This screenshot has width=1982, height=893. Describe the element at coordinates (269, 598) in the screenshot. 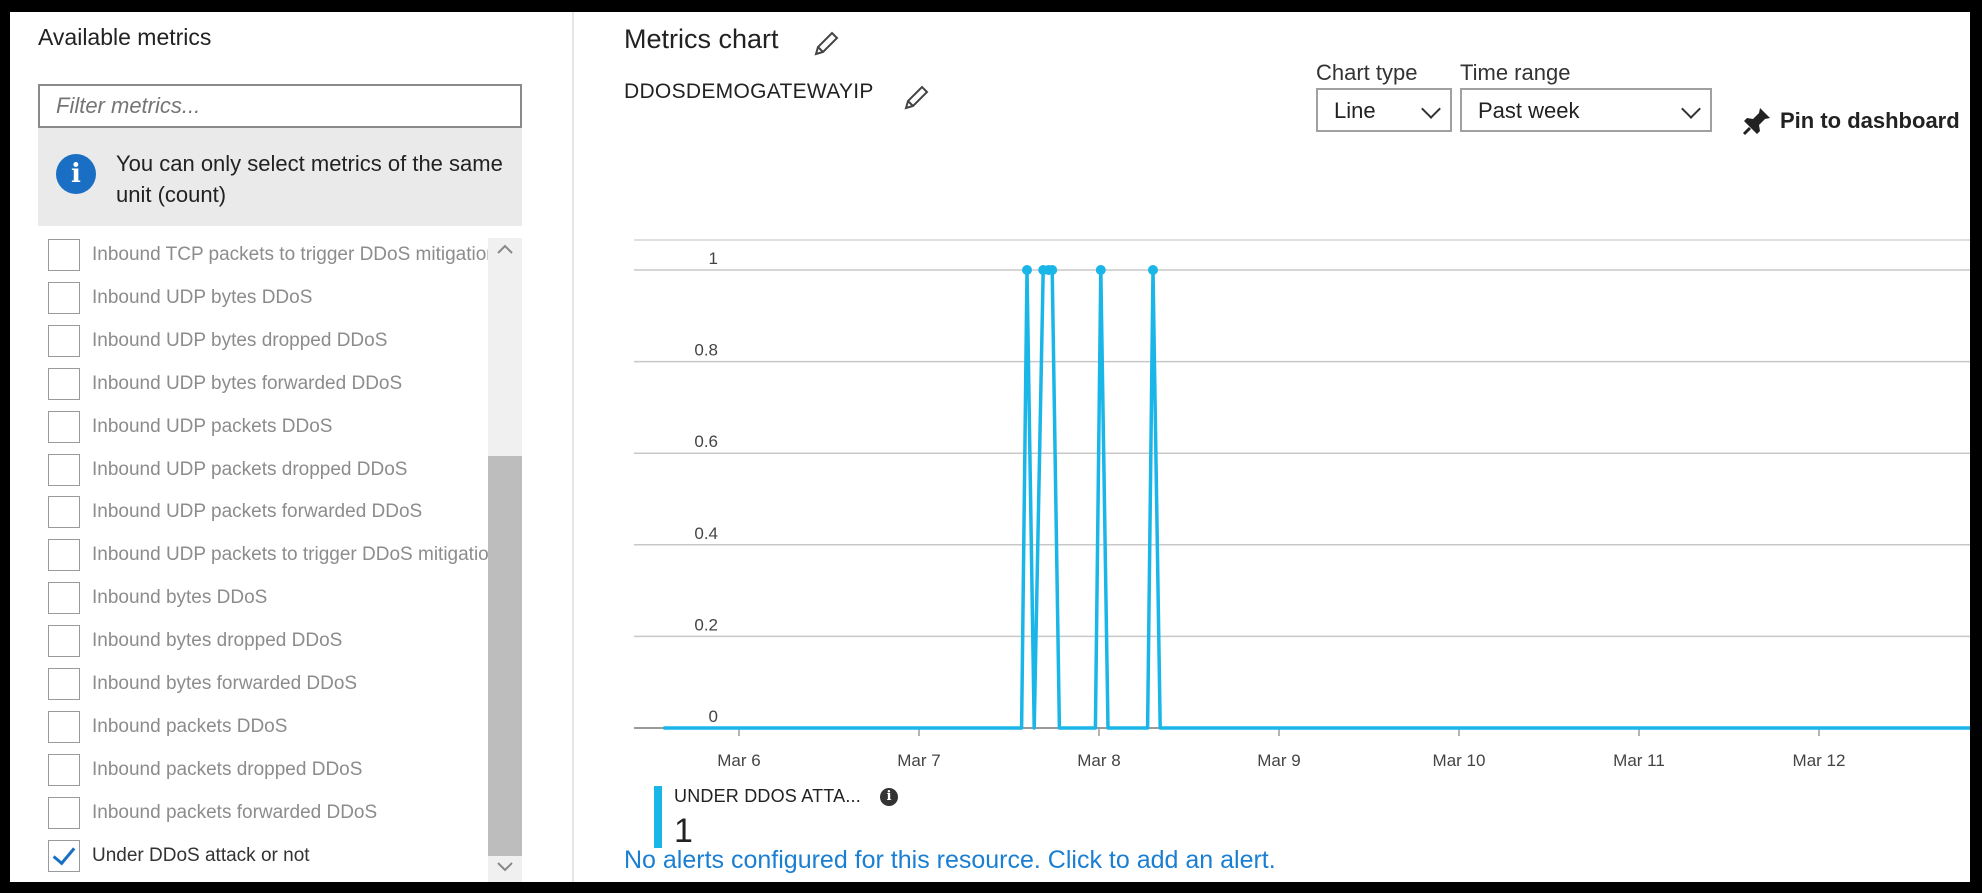

I see `metric-list-item: Inbound bytes DDoS` at that location.